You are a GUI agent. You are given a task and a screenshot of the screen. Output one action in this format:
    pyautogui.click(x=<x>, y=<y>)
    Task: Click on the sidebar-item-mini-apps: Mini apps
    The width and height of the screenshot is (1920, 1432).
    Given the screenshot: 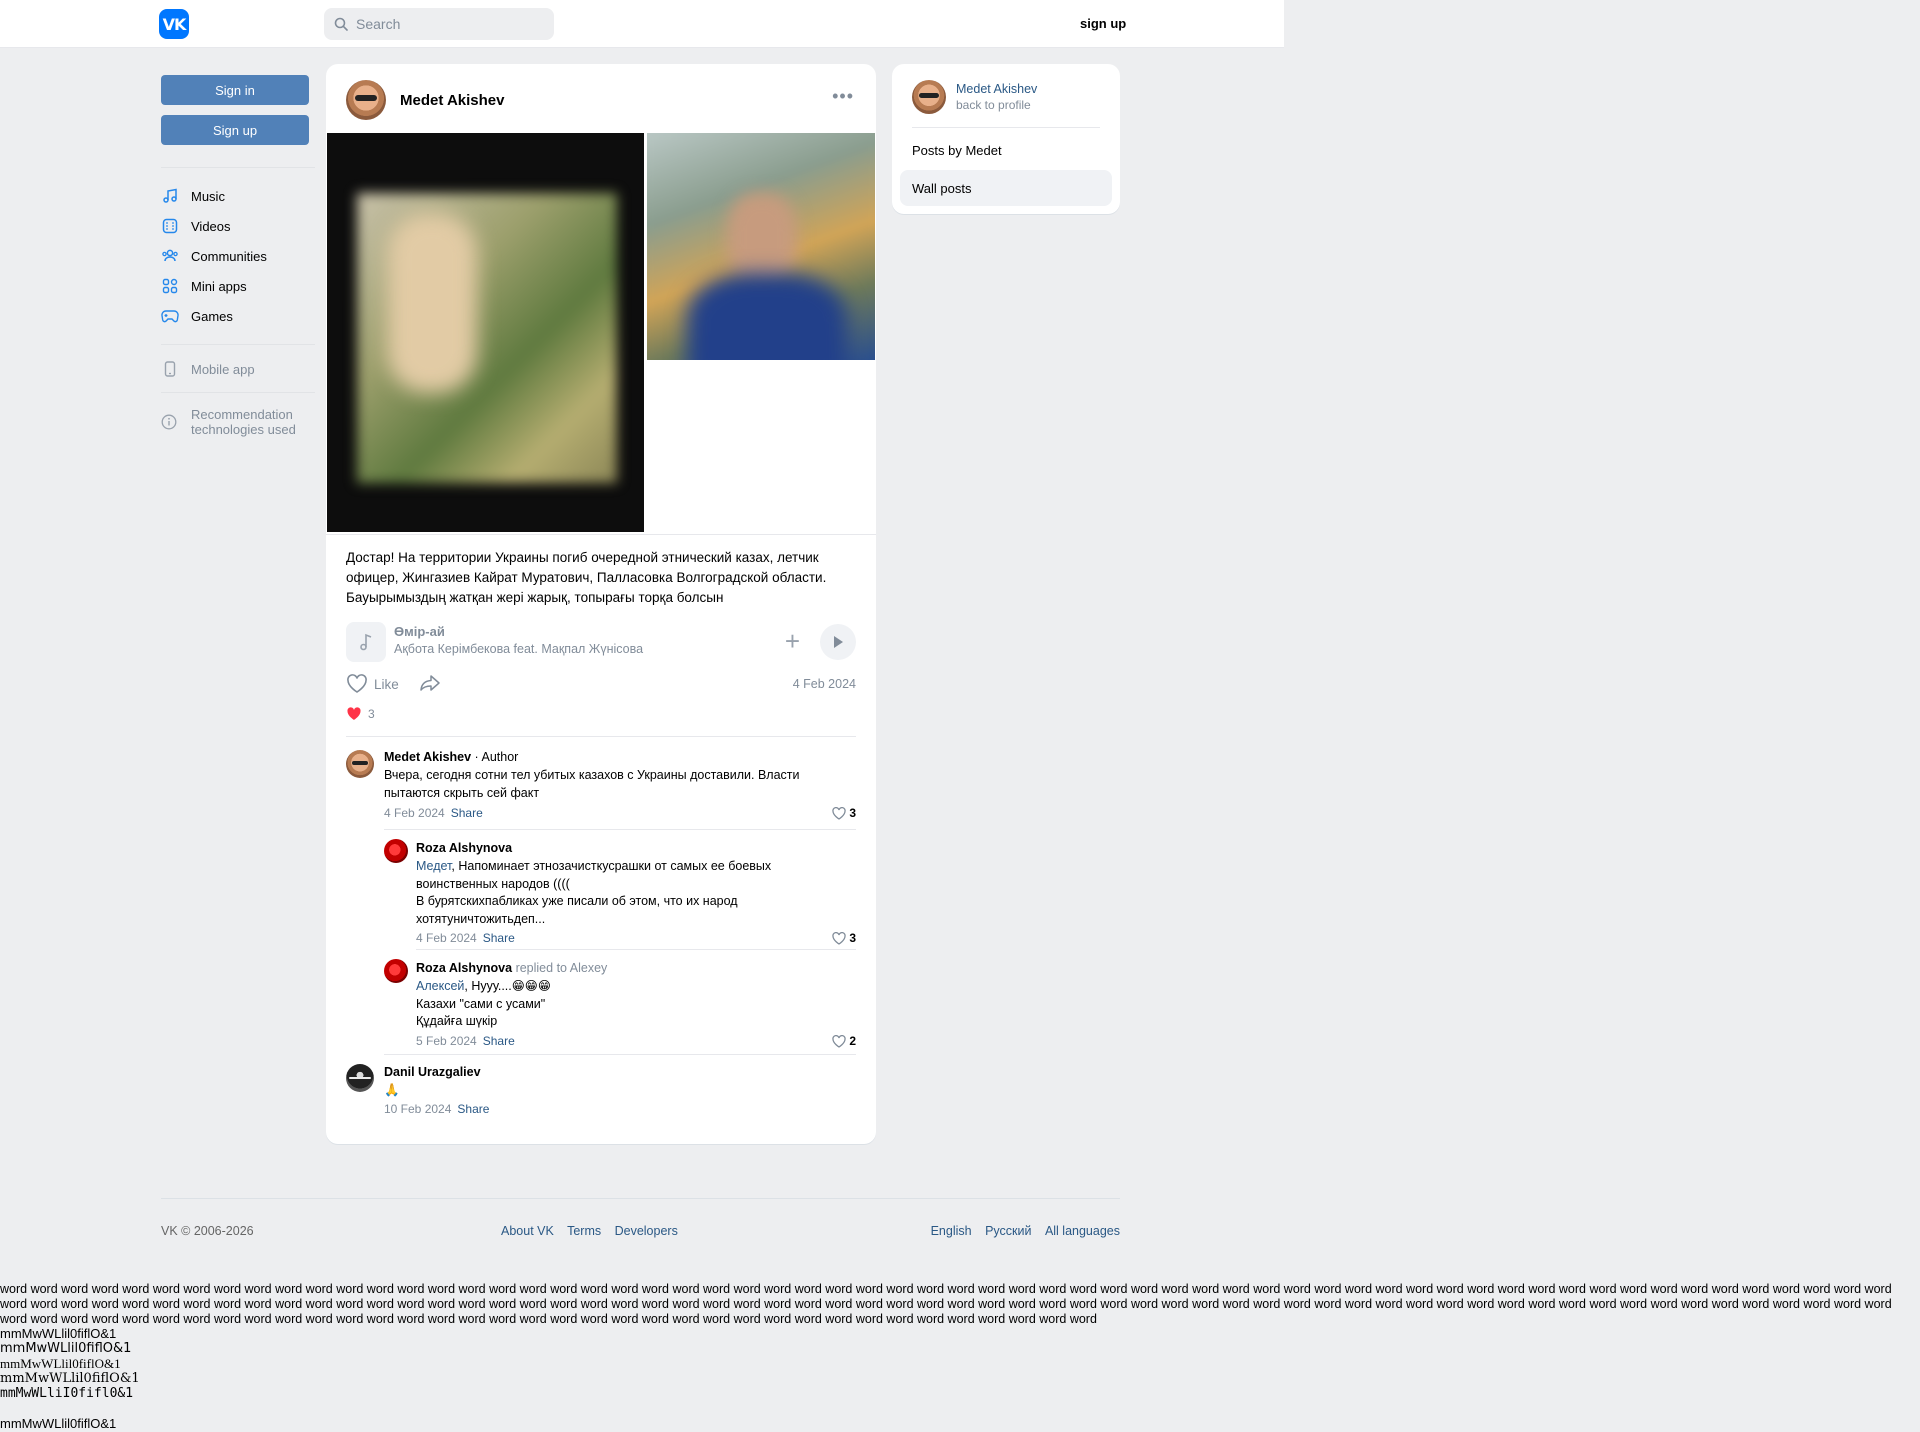 What is the action you would take?
    pyautogui.click(x=204, y=286)
    